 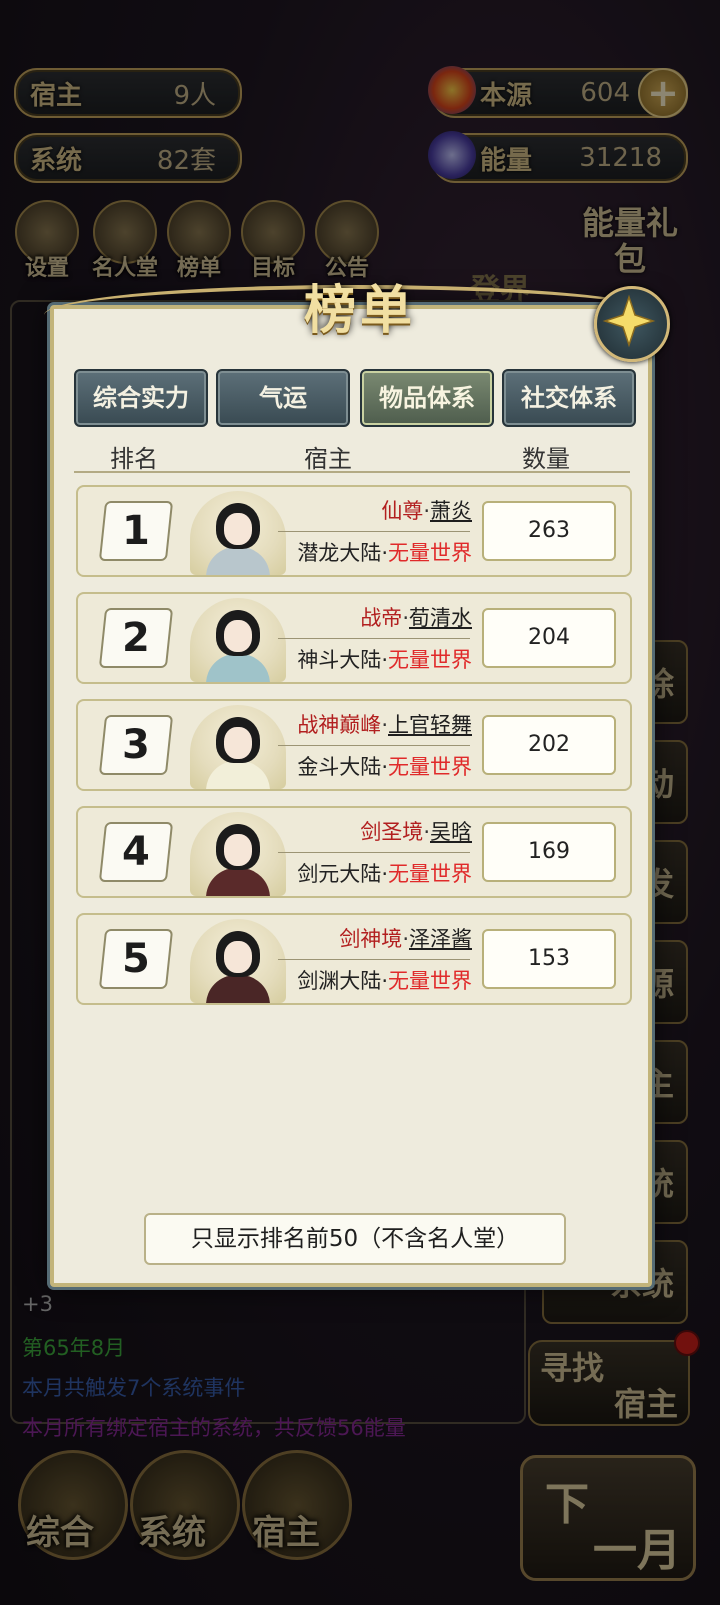 I want to click on host-title: 剑神境, so click(x=371, y=939).